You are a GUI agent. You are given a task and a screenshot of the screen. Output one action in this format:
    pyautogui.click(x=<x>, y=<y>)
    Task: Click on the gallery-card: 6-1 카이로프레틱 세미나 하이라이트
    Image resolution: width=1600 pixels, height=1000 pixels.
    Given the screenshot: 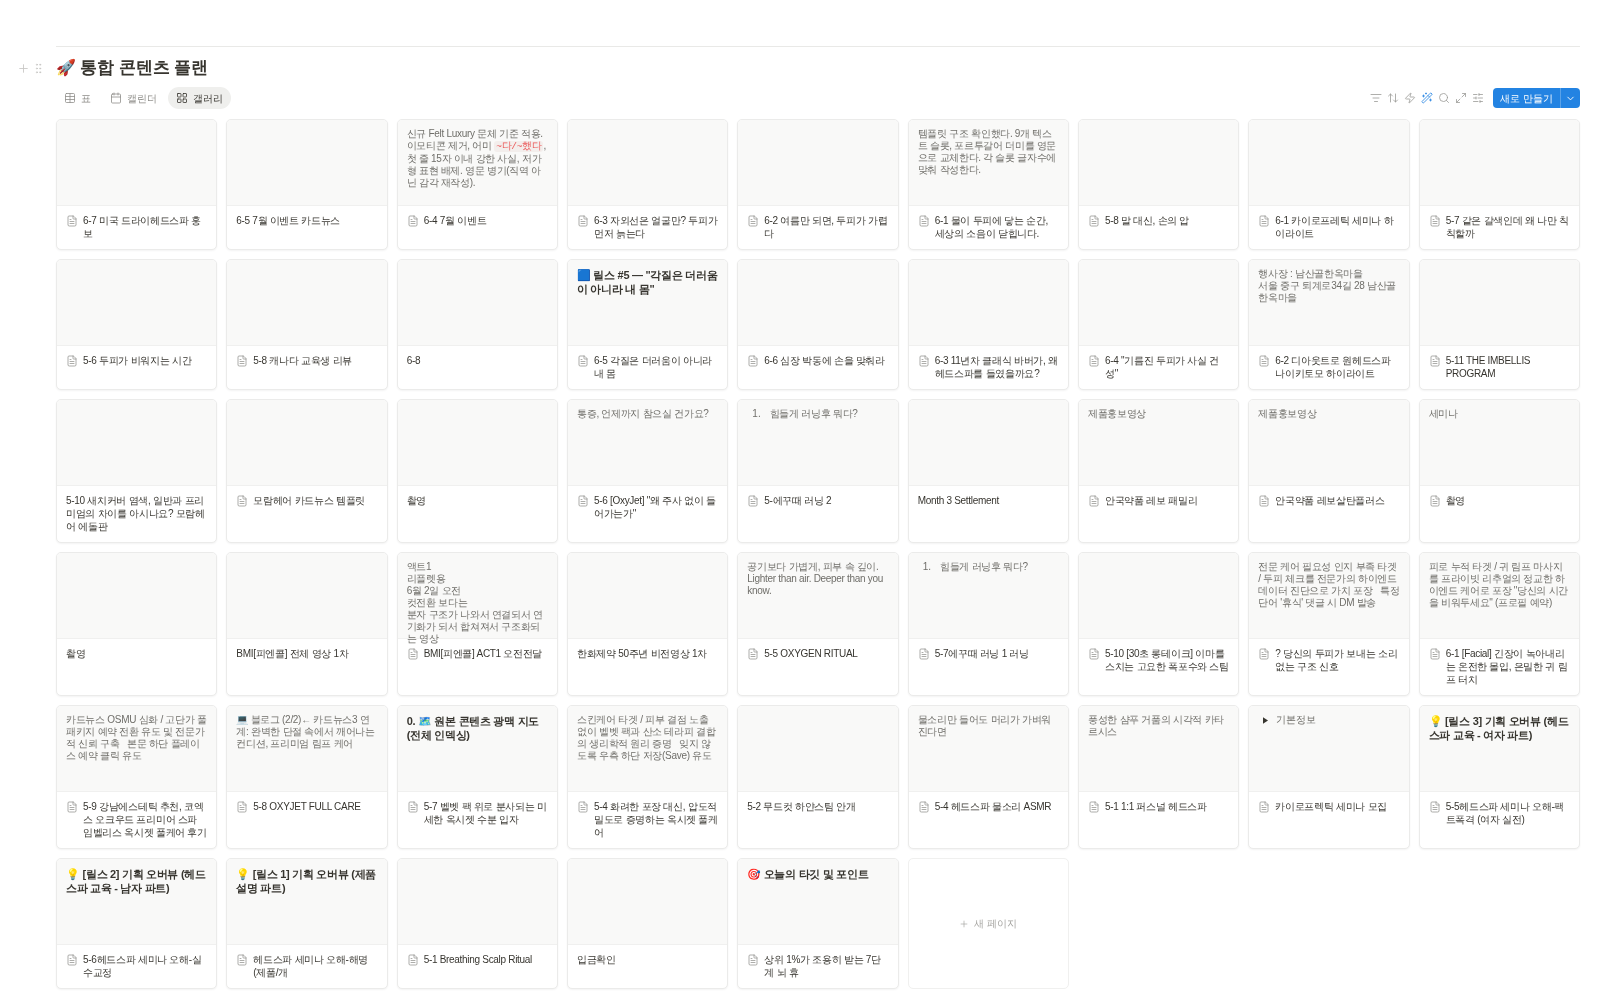 What is the action you would take?
    pyautogui.click(x=1329, y=184)
    